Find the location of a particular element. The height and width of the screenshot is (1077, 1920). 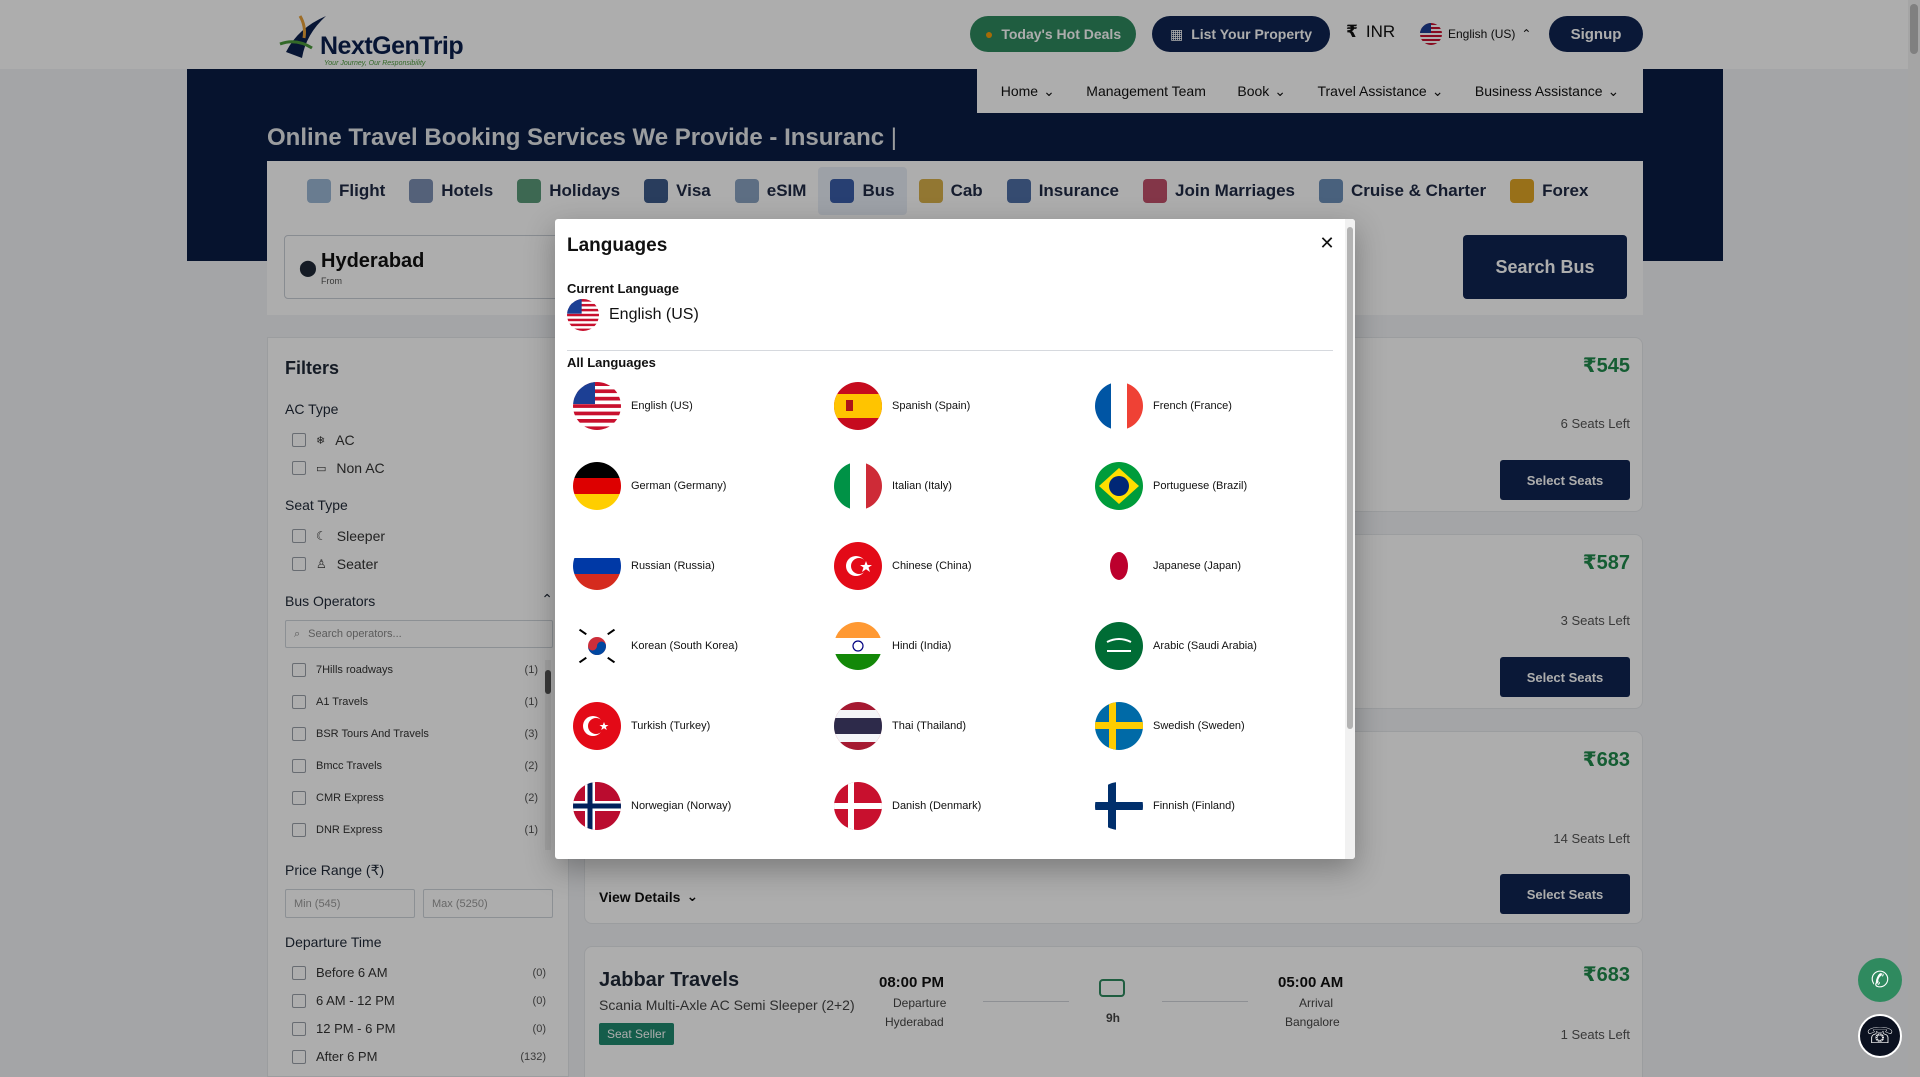

modal-title: Languages is located at coordinates (617, 245).